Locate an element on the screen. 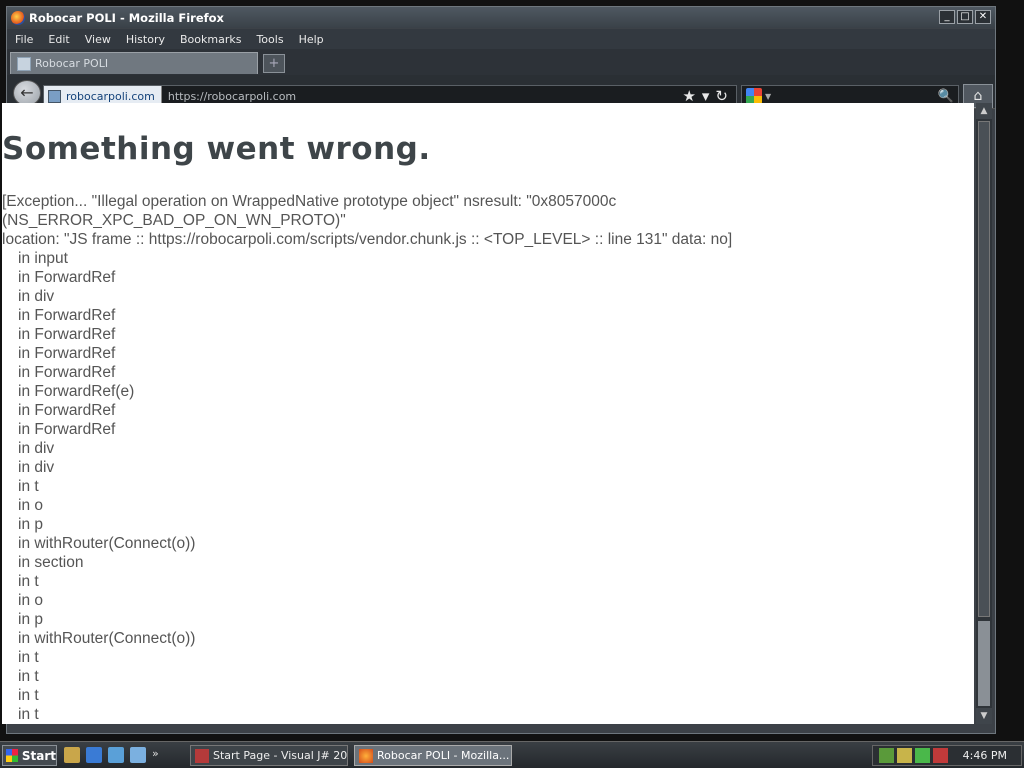  new-tab-button: + is located at coordinates (274, 63).